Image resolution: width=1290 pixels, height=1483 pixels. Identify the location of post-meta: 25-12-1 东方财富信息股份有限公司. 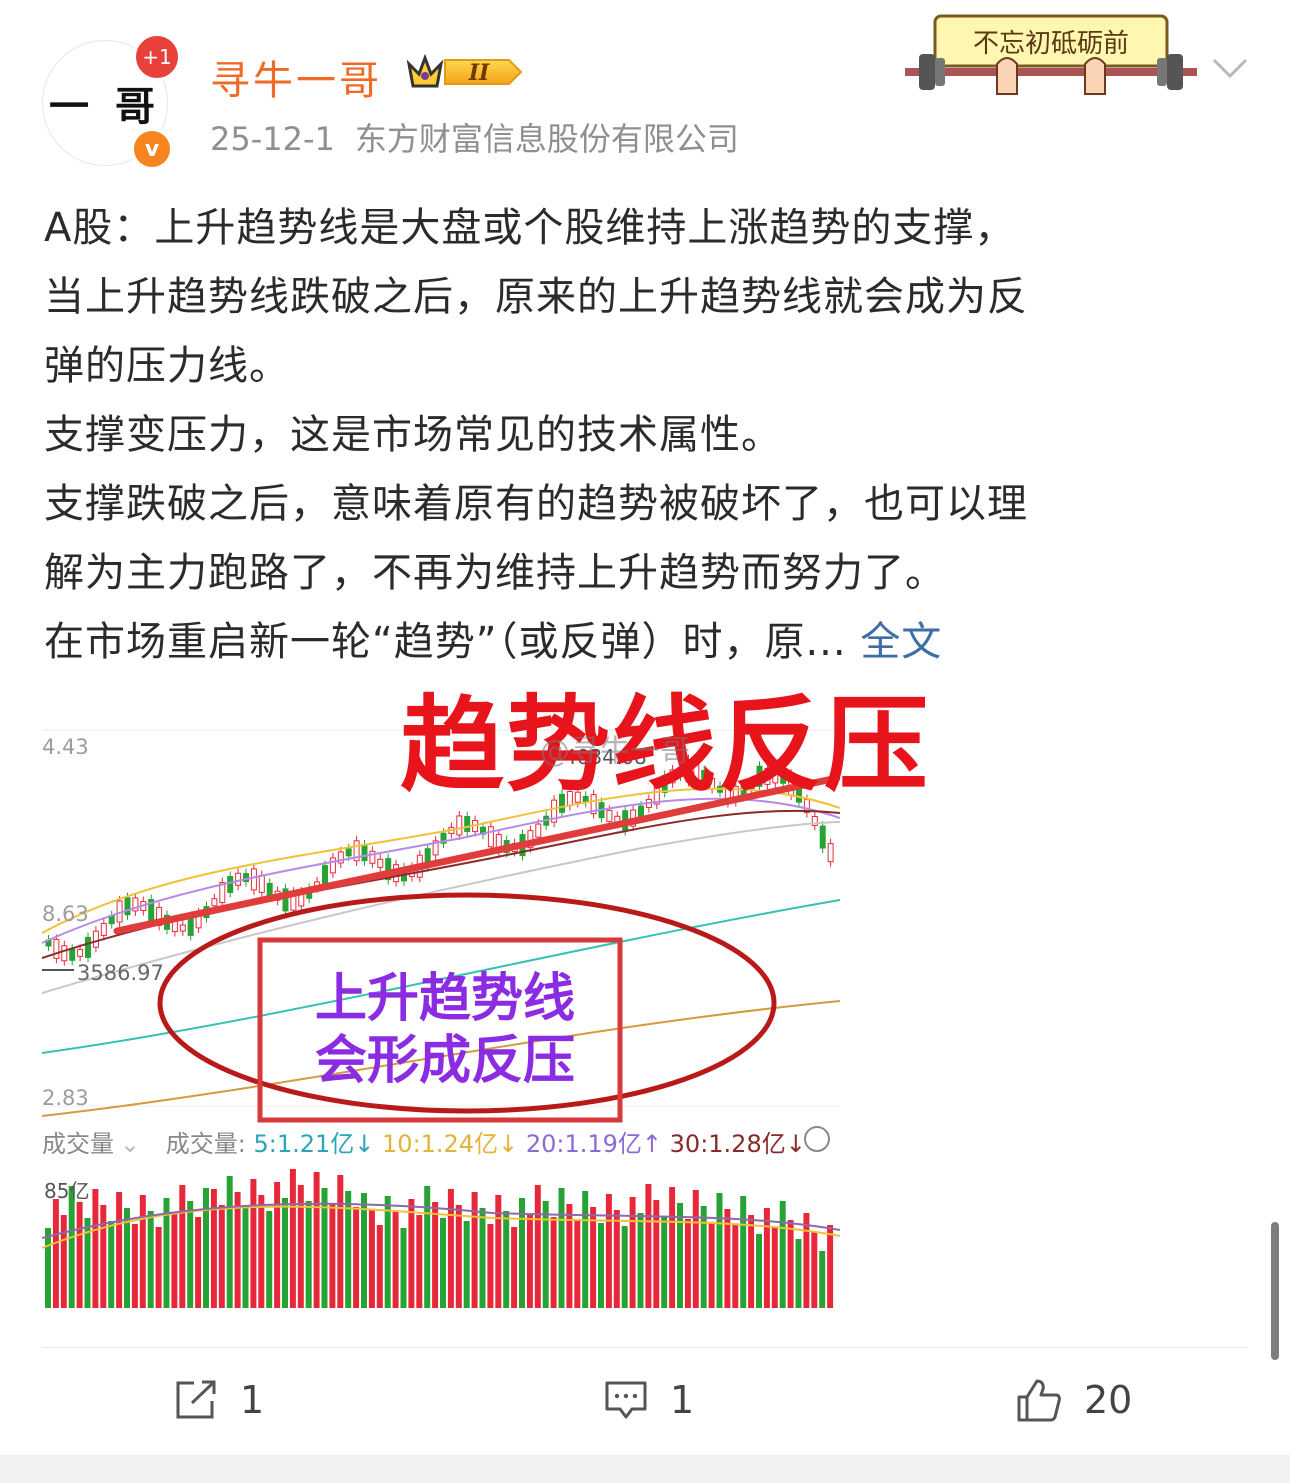
(484, 137).